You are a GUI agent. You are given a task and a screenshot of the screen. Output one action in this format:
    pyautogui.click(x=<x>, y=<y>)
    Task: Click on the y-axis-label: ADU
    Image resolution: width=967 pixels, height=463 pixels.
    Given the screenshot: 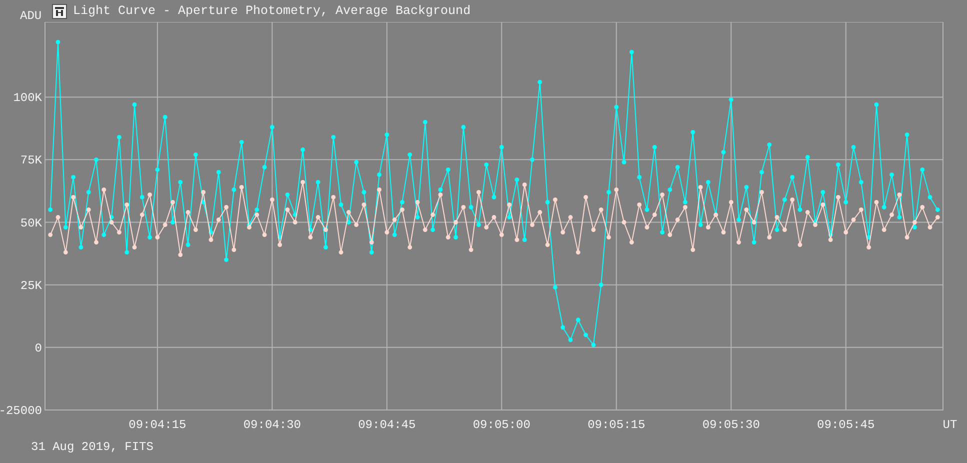 What is the action you would take?
    pyautogui.click(x=31, y=15)
    